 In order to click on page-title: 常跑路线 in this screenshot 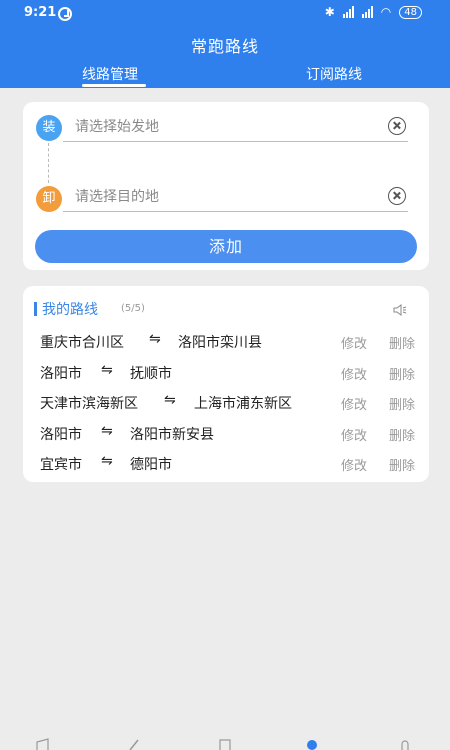, I will do `click(224, 46)`.